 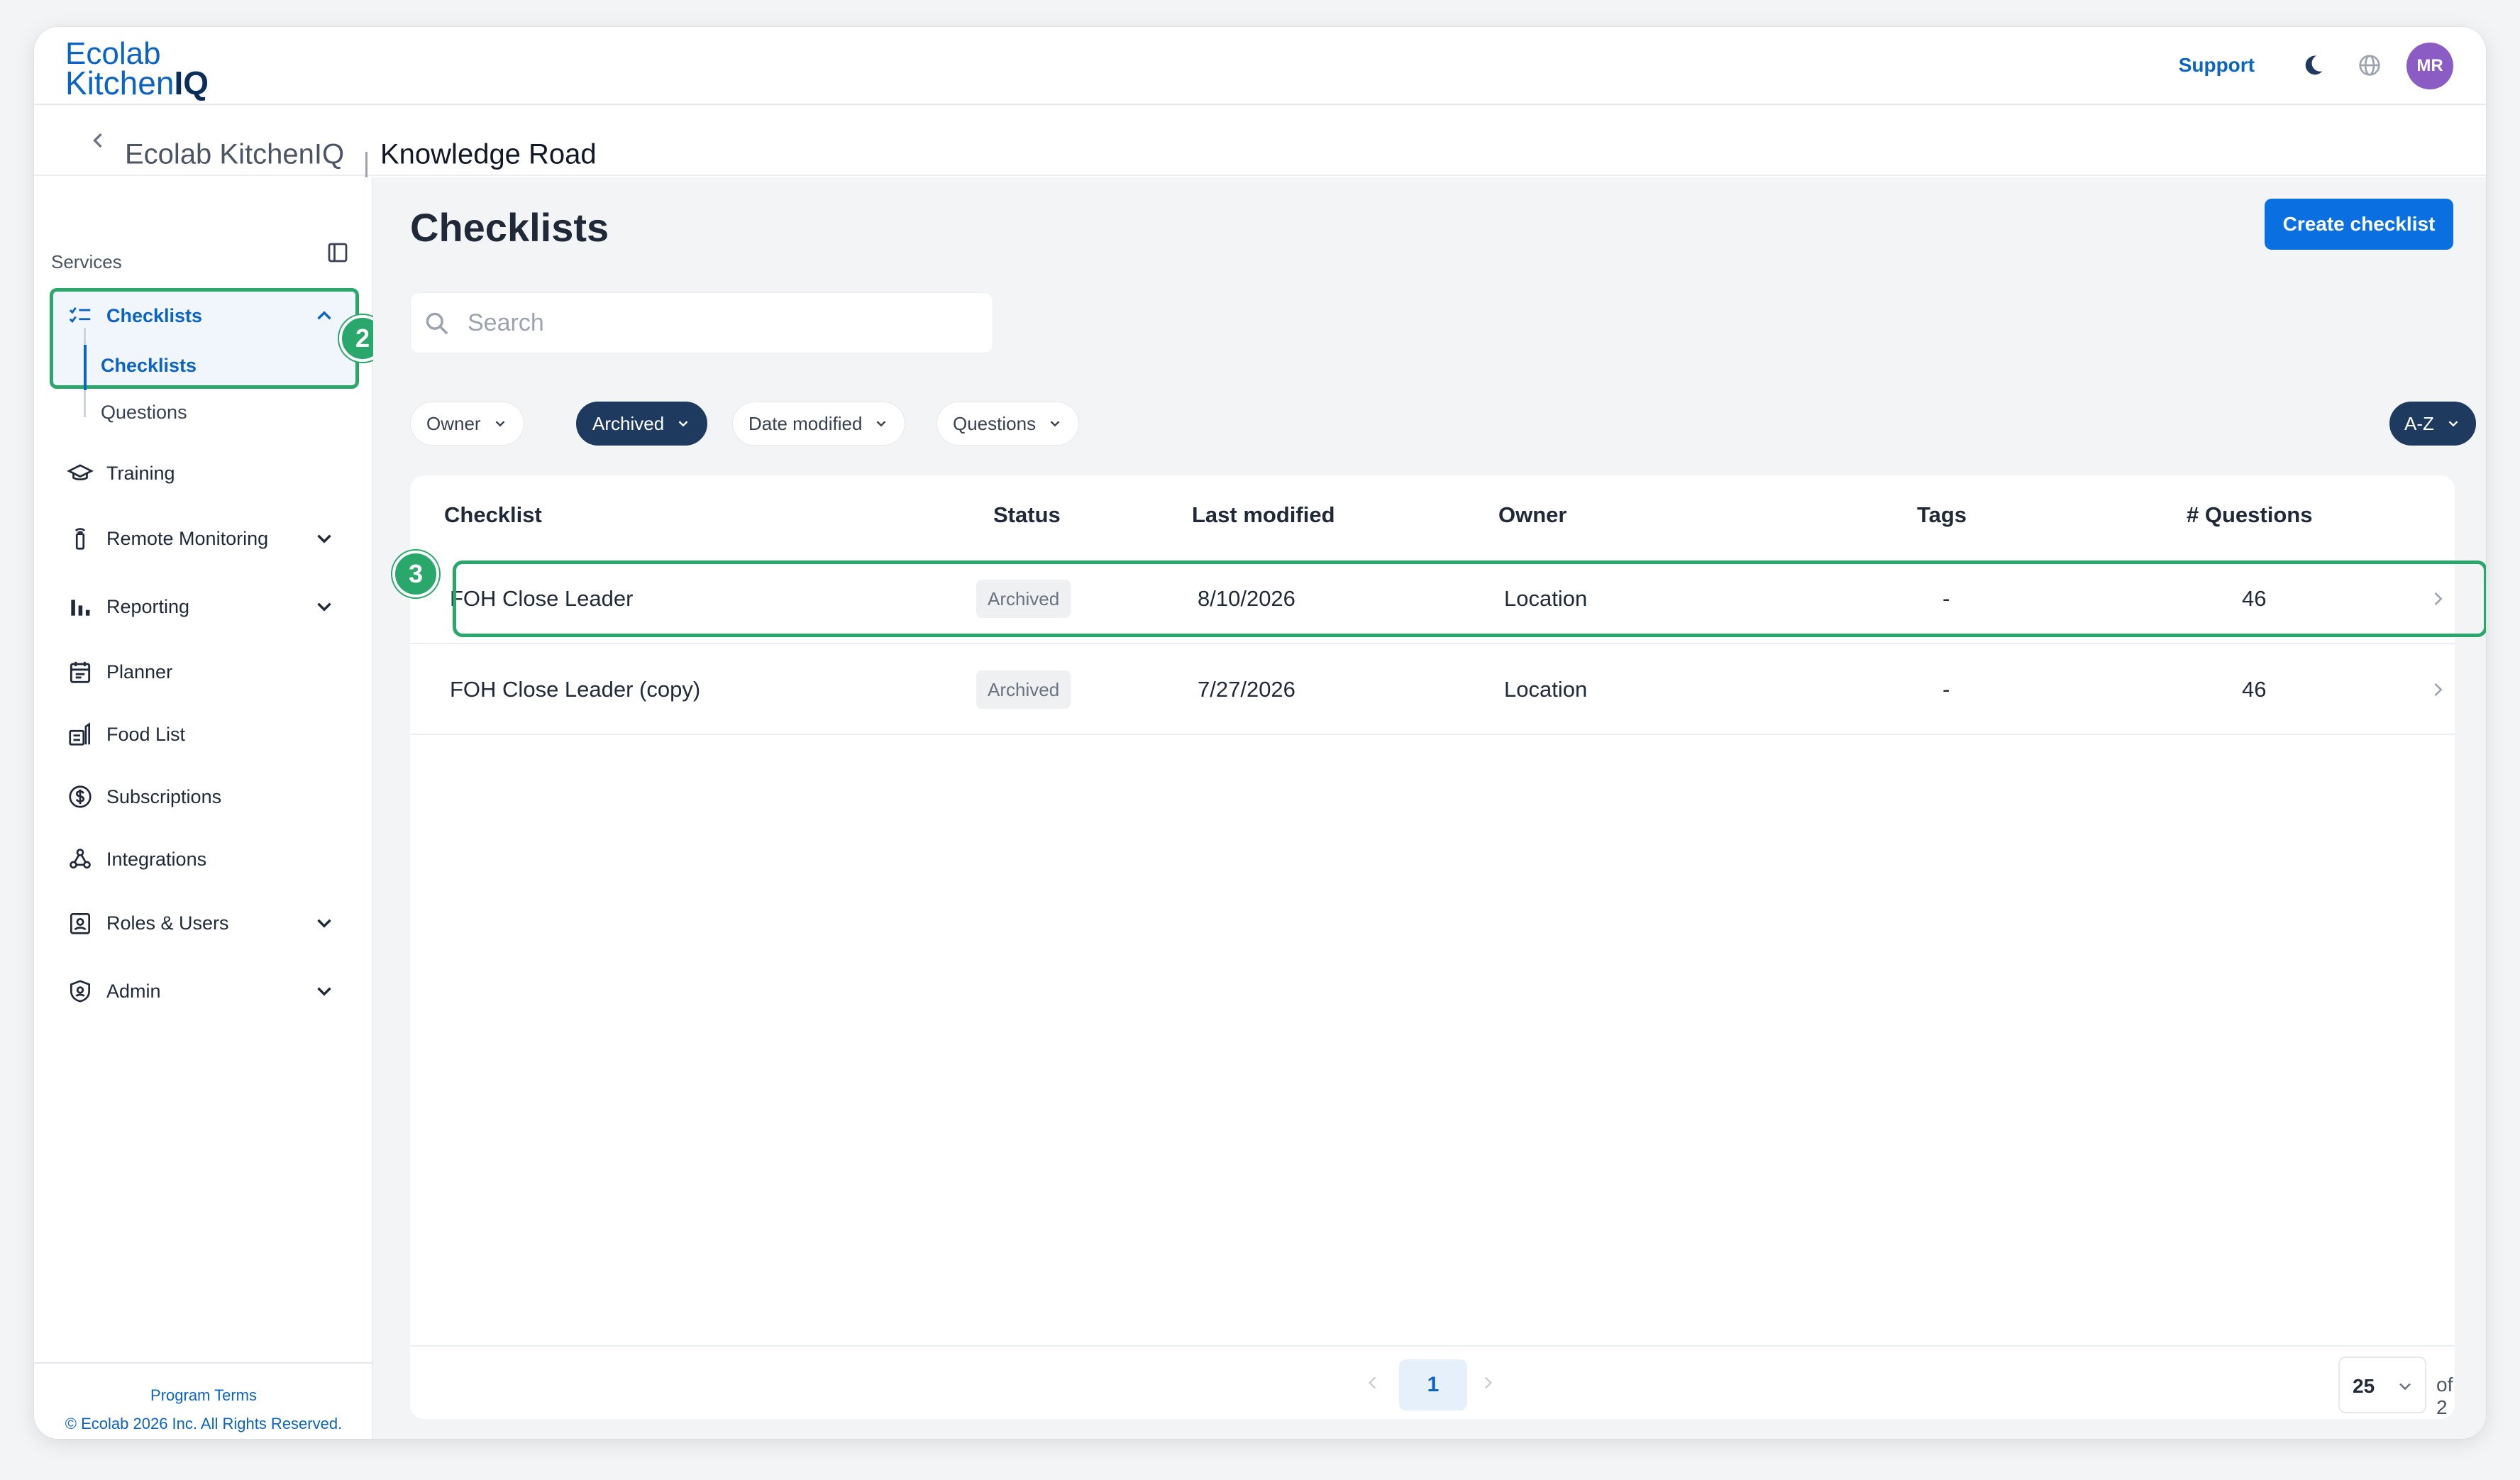 I want to click on sidebar-collapse-icon, so click(x=337, y=252).